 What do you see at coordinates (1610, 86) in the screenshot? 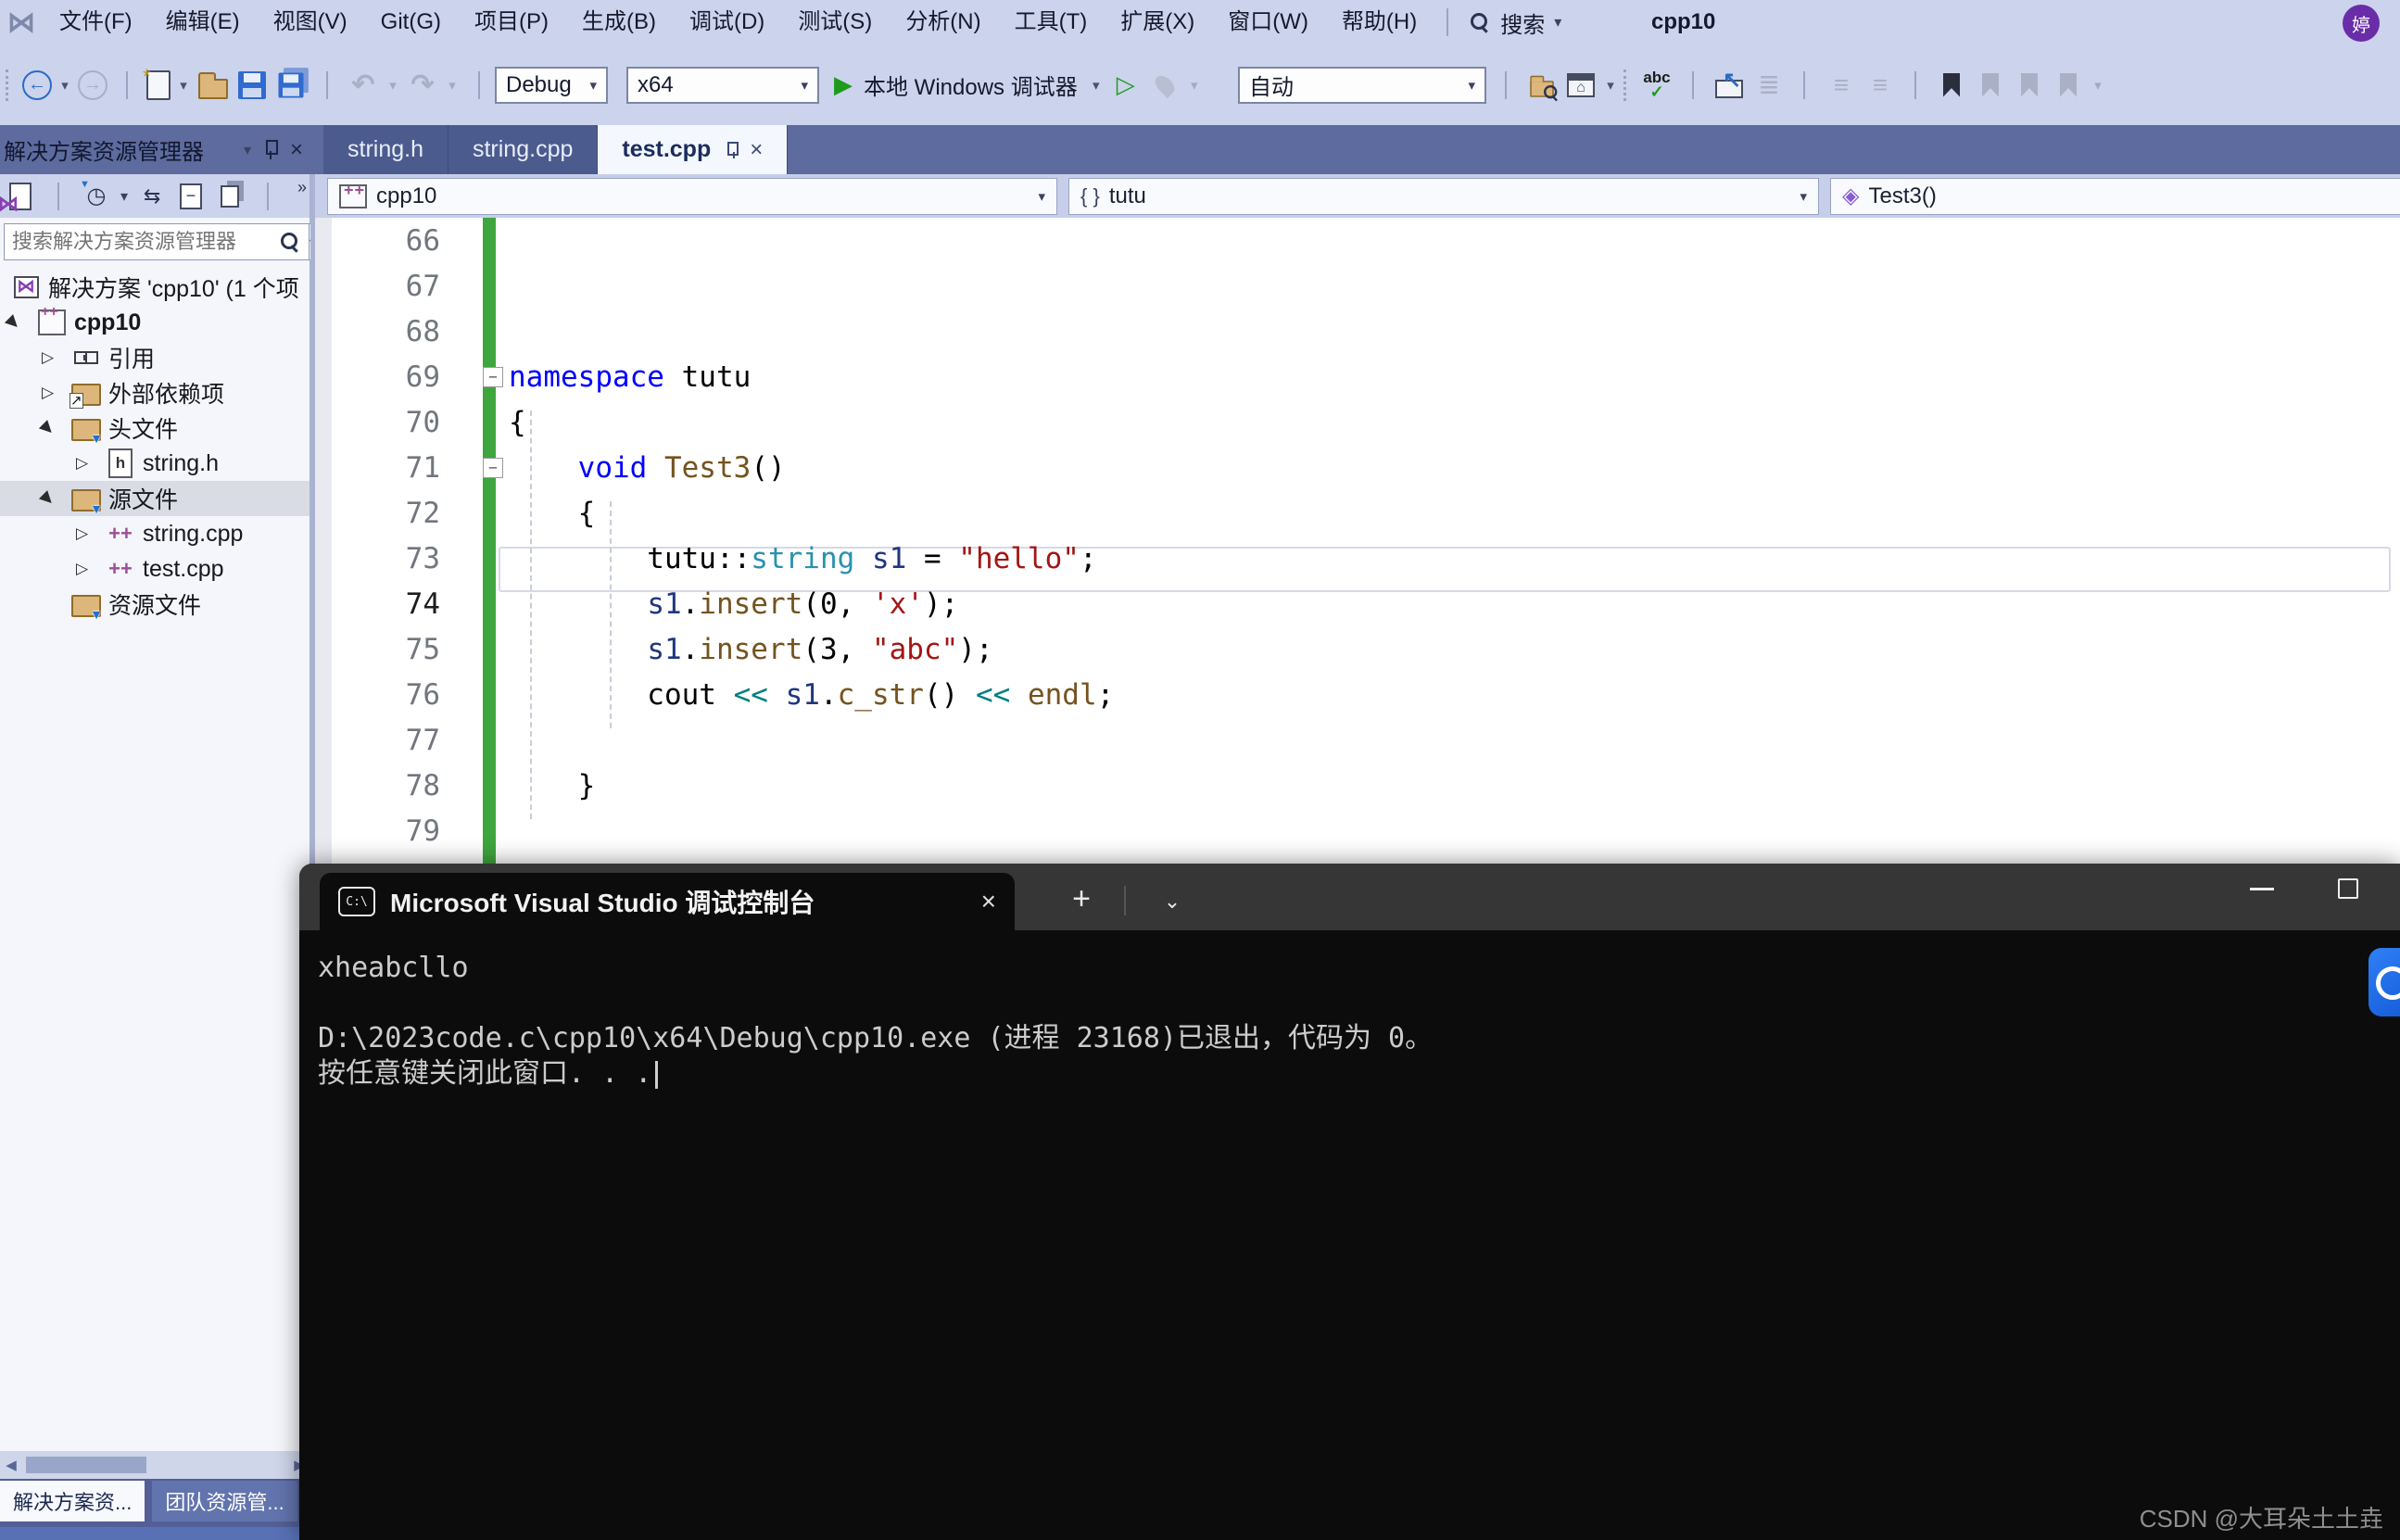
I see `window-layout-dropdown-icon: ▾` at bounding box center [1610, 86].